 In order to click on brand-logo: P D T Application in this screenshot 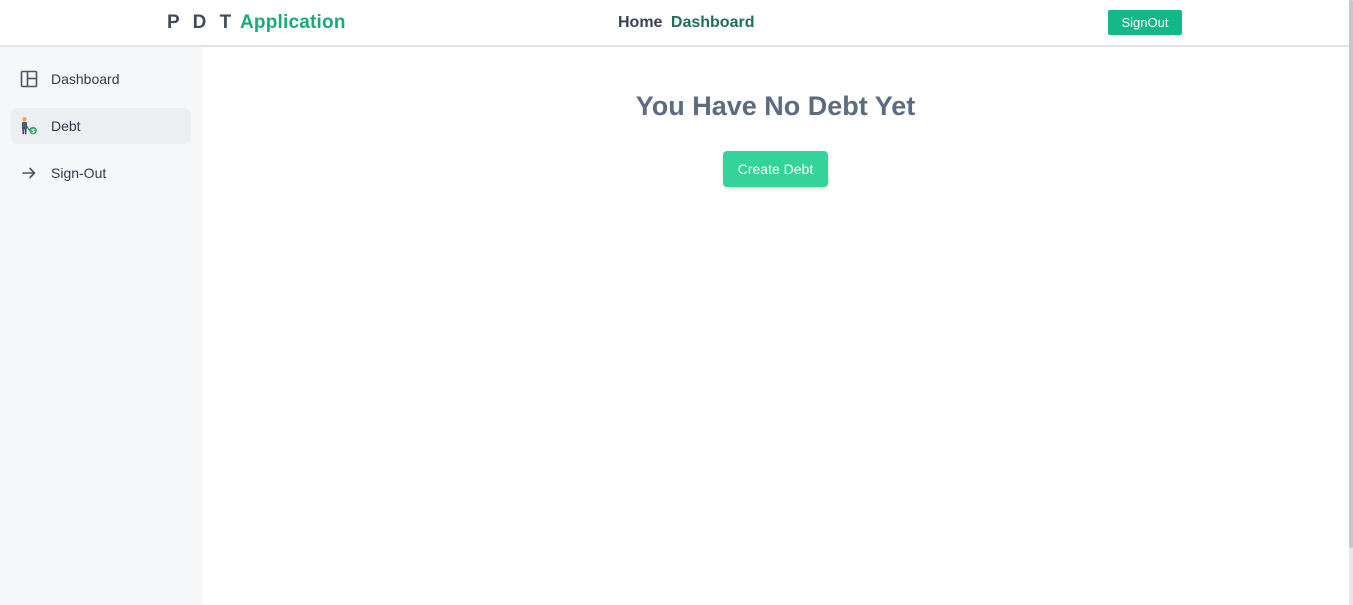, I will do `click(256, 23)`.